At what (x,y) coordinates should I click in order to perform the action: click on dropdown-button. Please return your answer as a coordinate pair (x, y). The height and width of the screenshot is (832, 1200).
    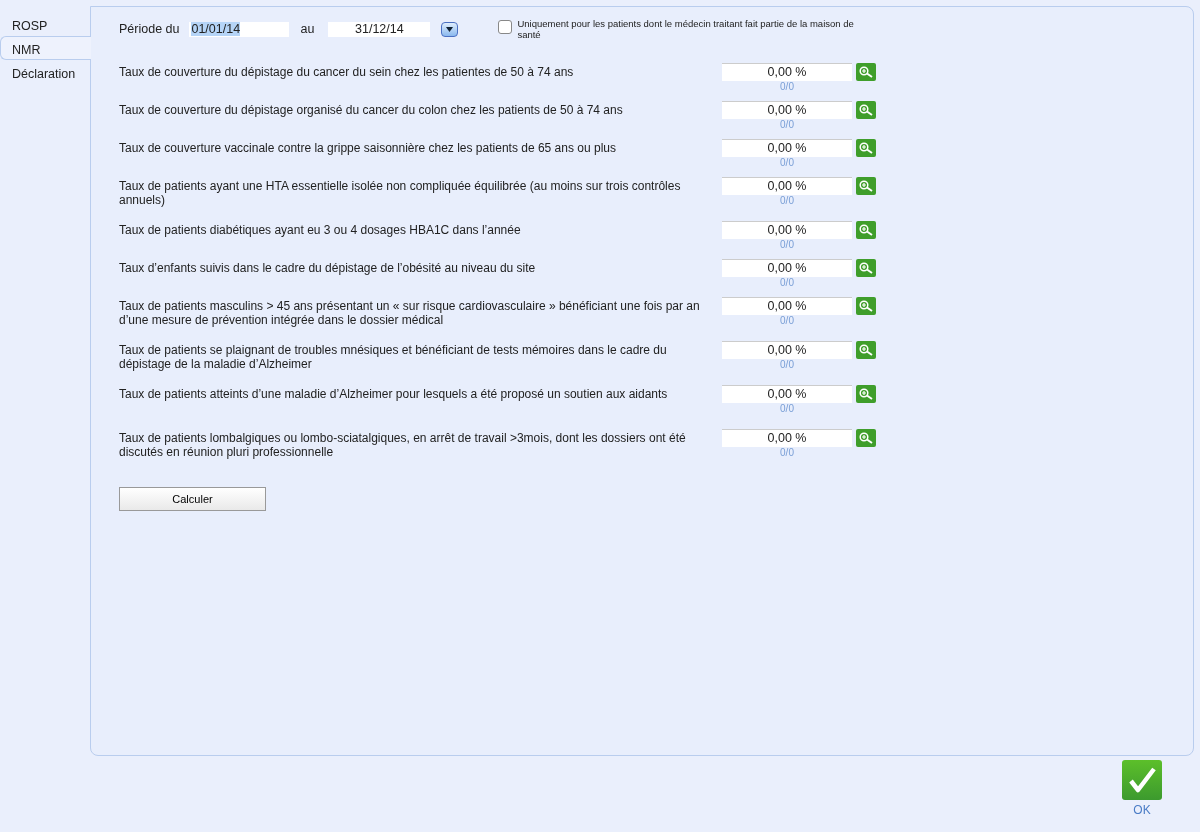
    Looking at the image, I should click on (450, 29).